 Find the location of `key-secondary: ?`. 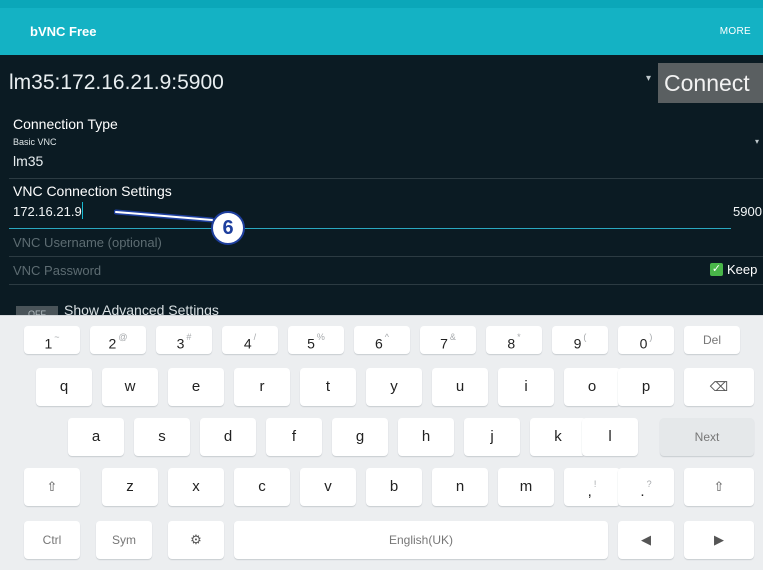

key-secondary: ? is located at coordinates (649, 484).